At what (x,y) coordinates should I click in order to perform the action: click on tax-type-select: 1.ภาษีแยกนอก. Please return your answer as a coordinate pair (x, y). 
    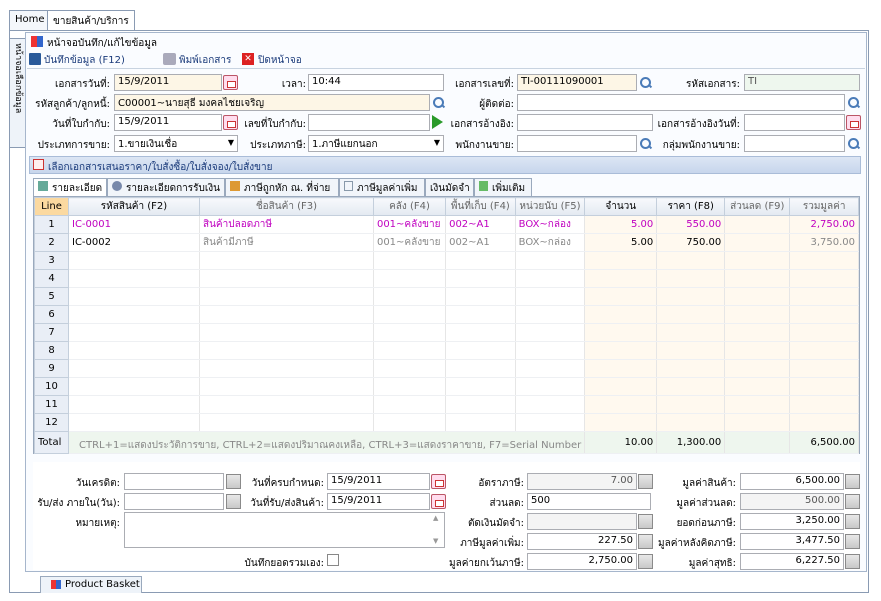
    Looking at the image, I should click on (376, 143).